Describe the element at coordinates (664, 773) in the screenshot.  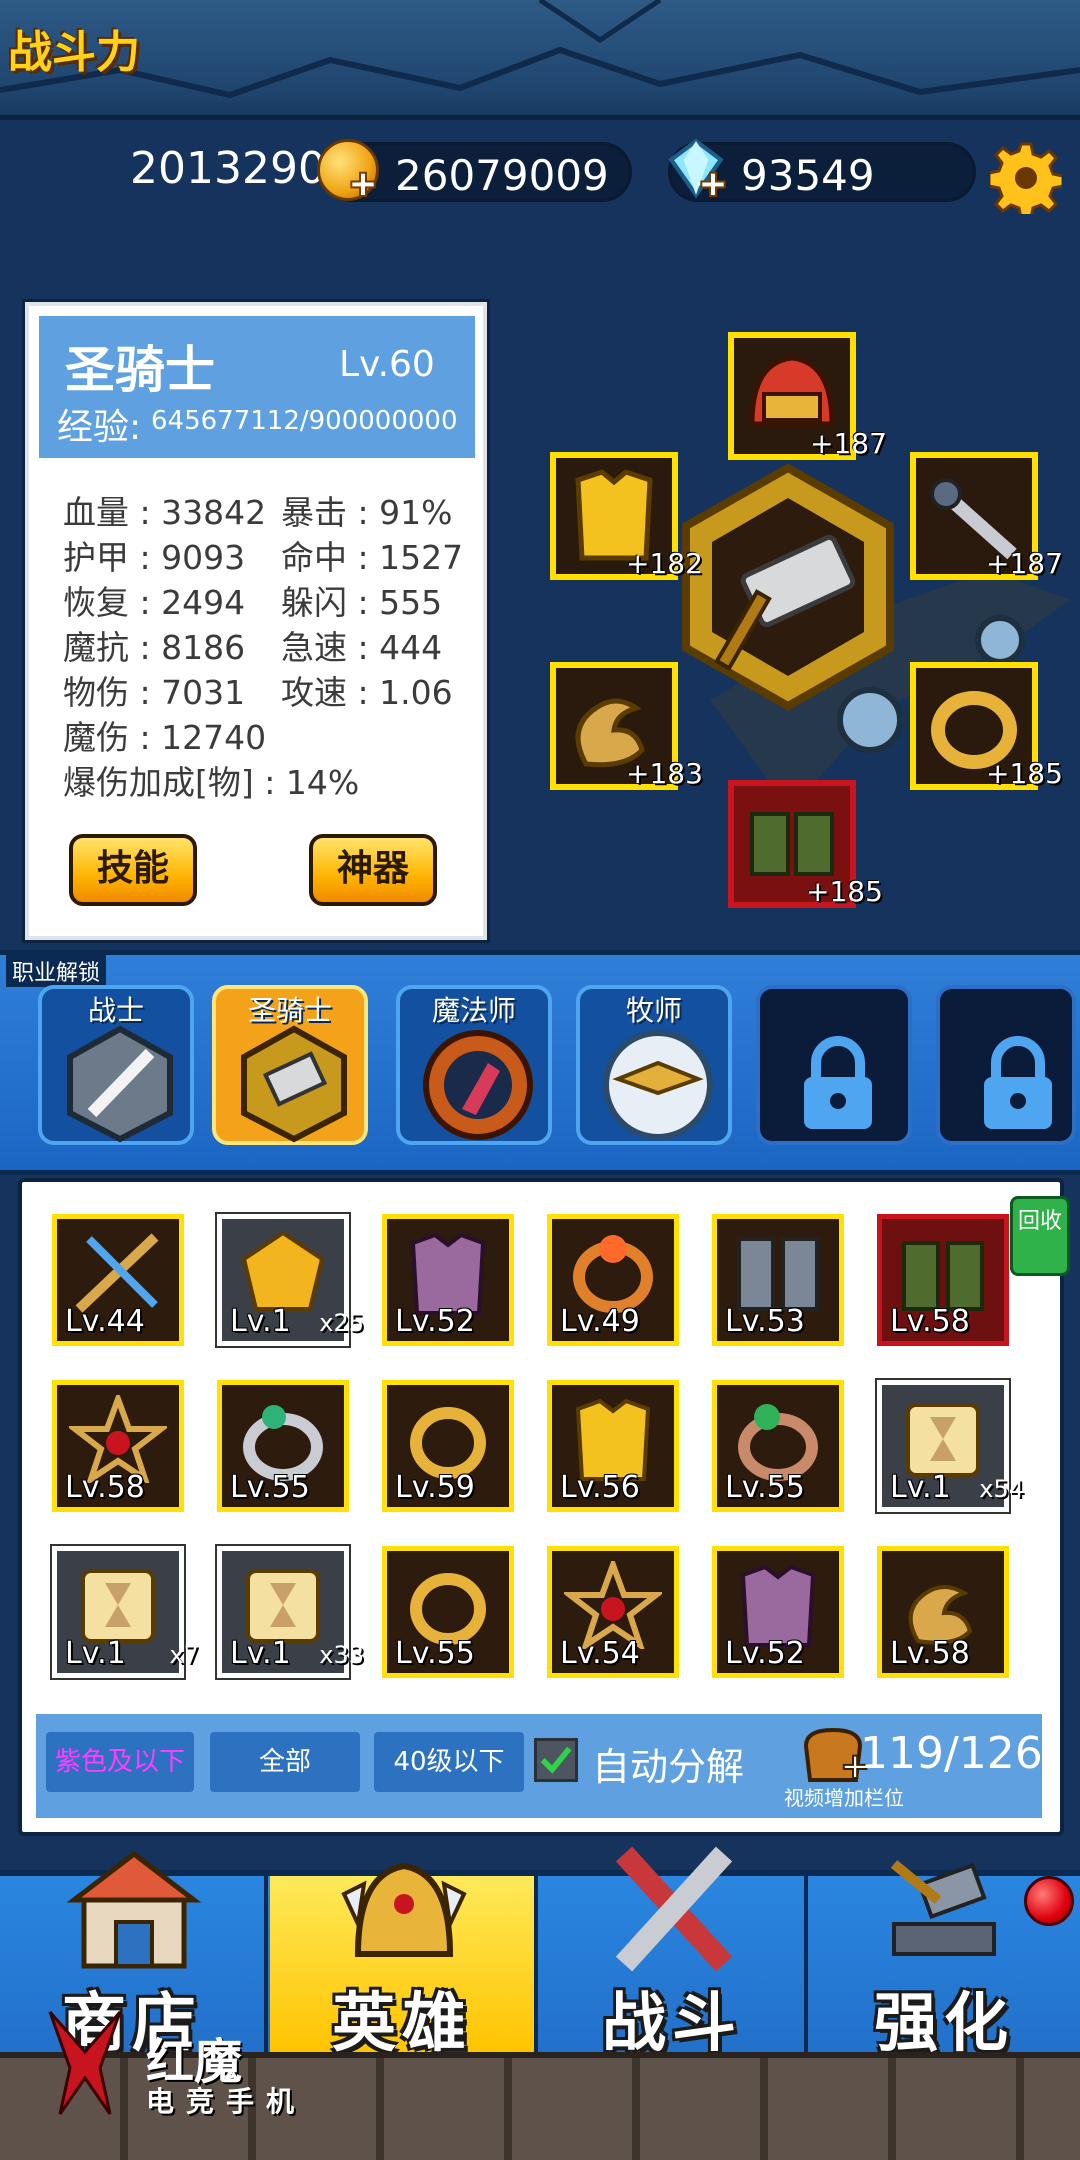
I see `amulet-enhance: +183` at that location.